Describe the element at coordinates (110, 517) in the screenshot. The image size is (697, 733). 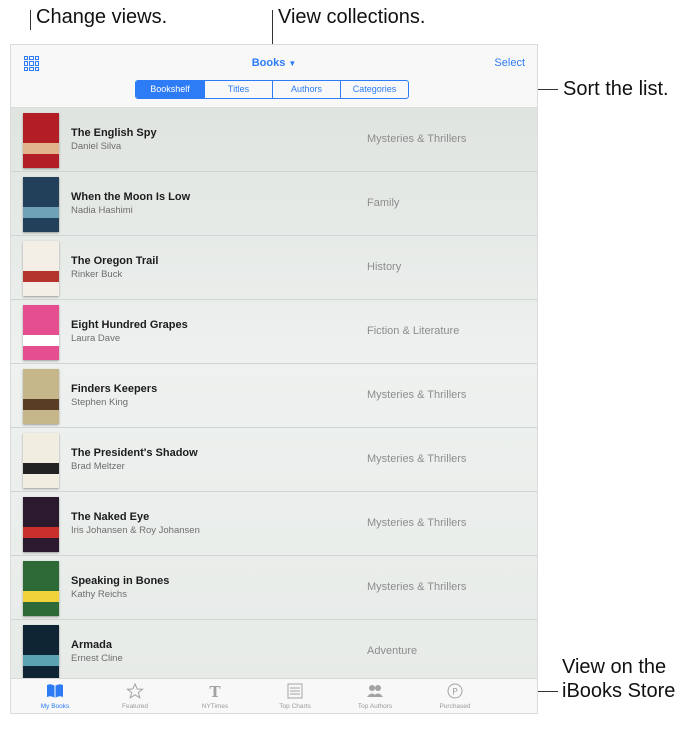
I see `book-title: The Naked Eye` at that location.